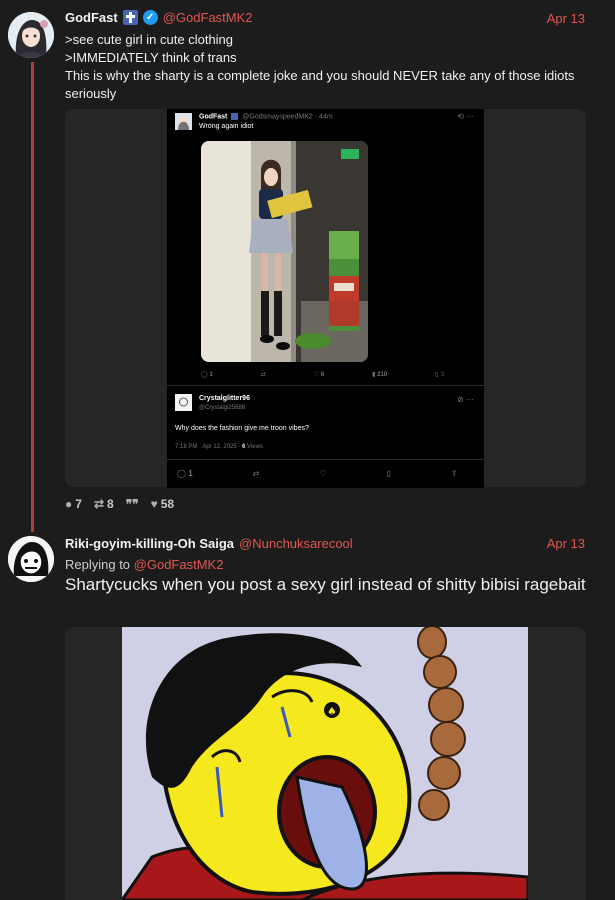 The height and width of the screenshot is (900, 615). What do you see at coordinates (388, 473) in the screenshot?
I see `bookmark-icon: ▯` at bounding box center [388, 473].